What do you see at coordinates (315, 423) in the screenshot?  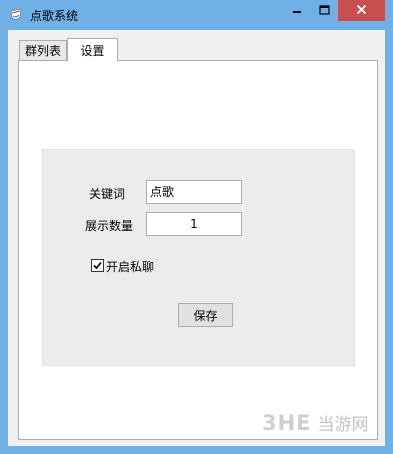 I see `watermark: 3HE 当游网` at bounding box center [315, 423].